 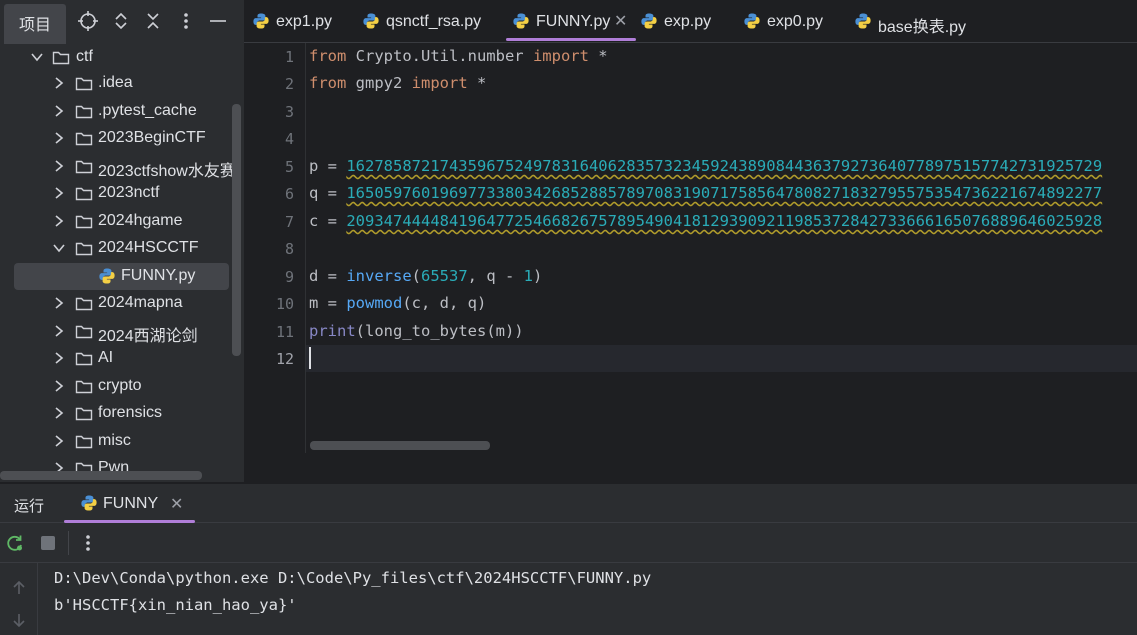 What do you see at coordinates (416, 331) in the screenshot?
I see `code-line-11: print(long_to_bytes(m))` at bounding box center [416, 331].